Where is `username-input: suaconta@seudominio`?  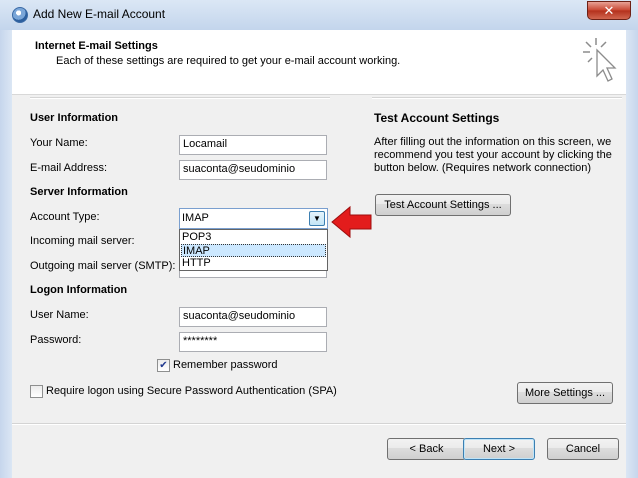 username-input: suaconta@seudominio is located at coordinates (253, 317).